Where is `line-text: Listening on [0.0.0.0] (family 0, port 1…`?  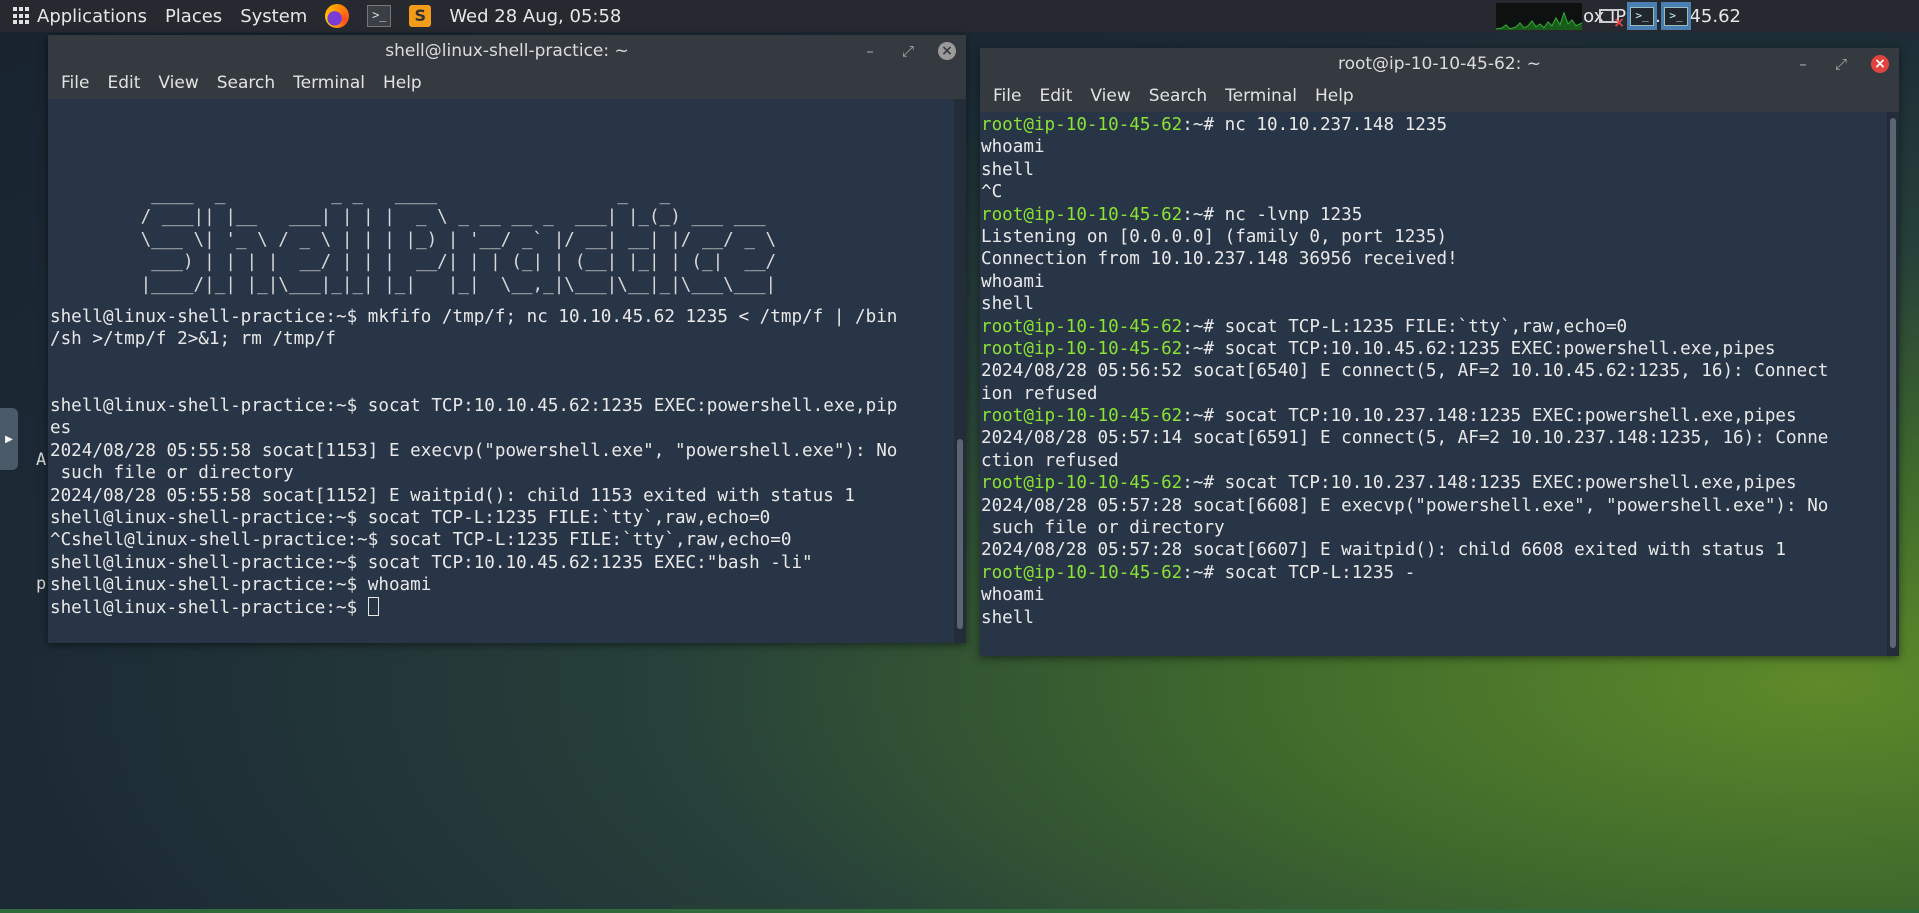
line-text: Listening on [0.0.0.0] (family 0, port 1… is located at coordinates (1214, 236).